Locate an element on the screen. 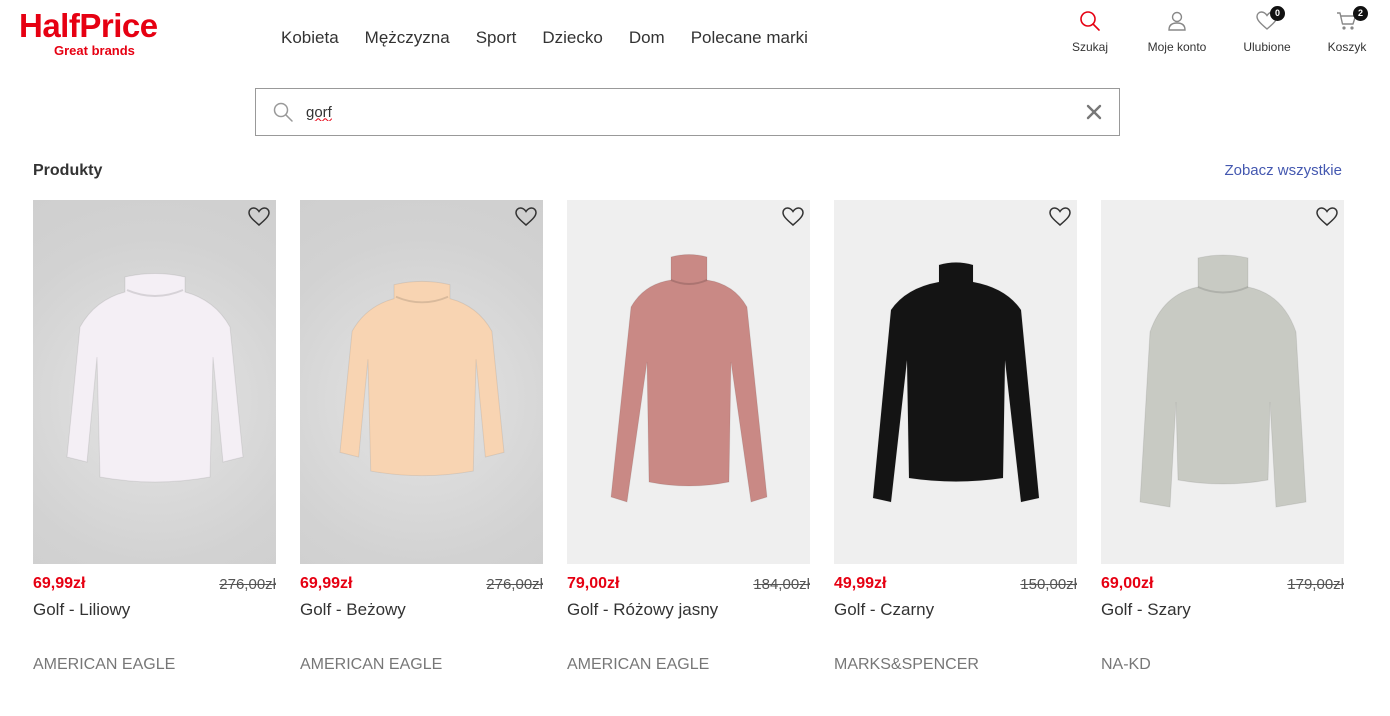  clear-search-button is located at coordinates (1094, 112).